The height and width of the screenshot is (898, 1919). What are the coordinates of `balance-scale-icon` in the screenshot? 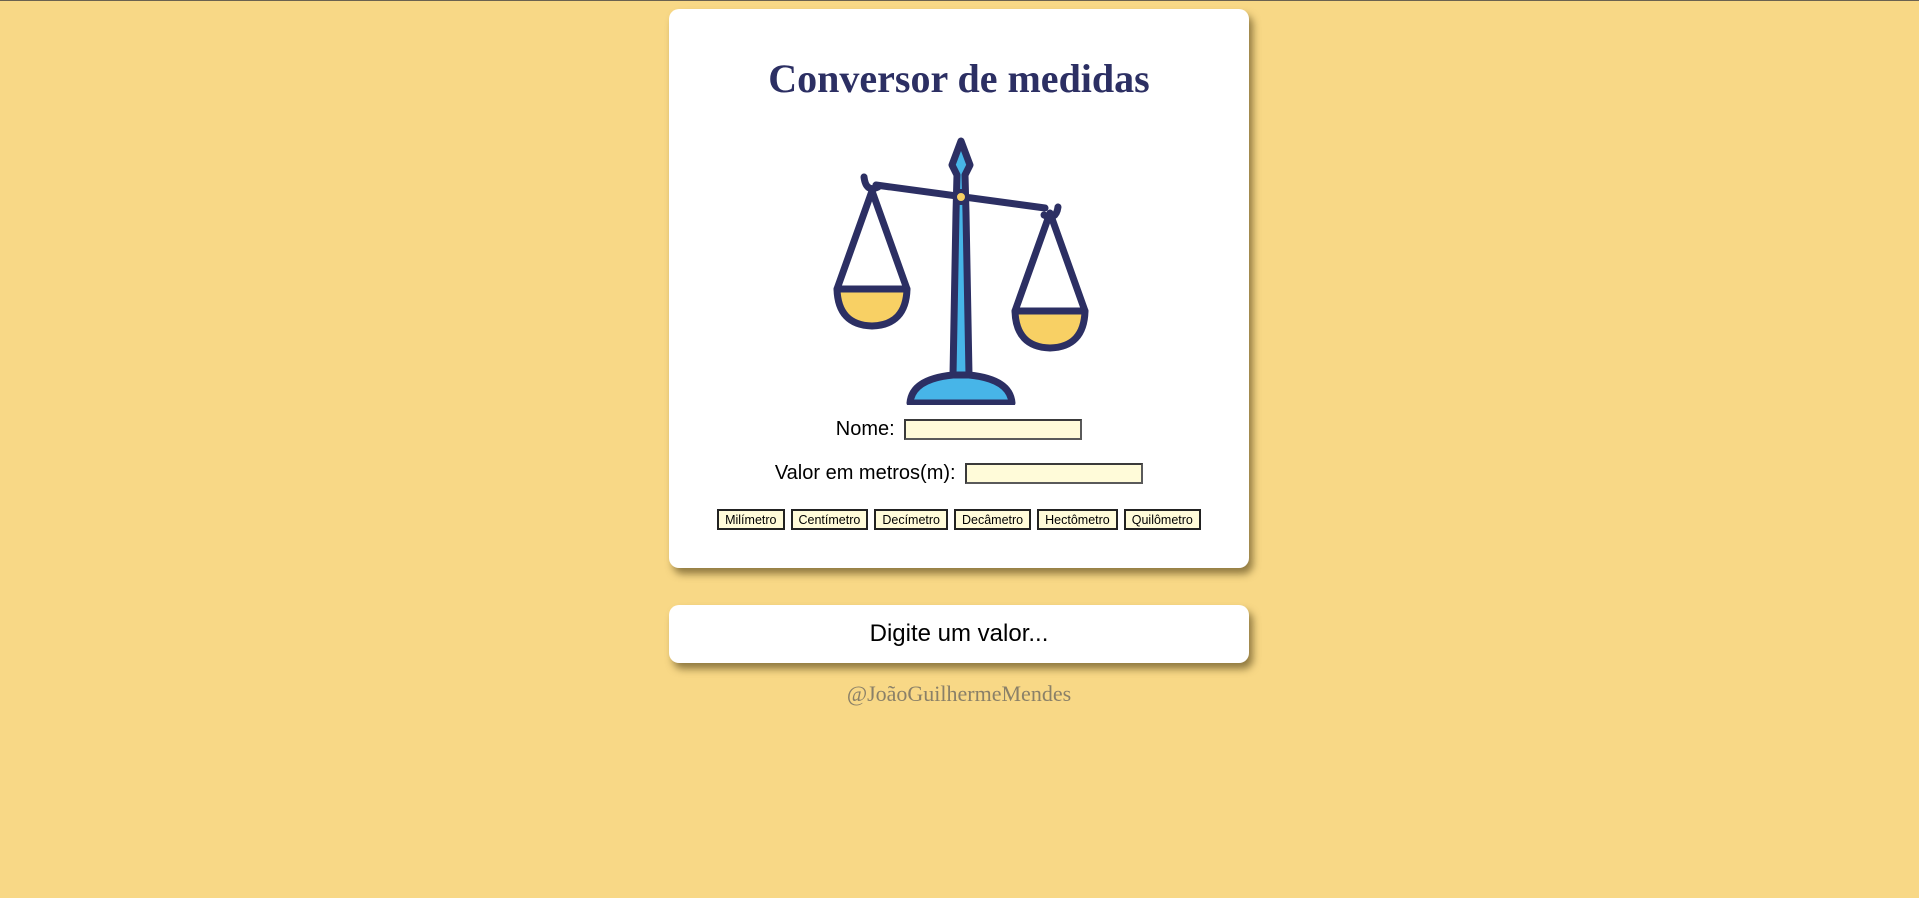 It's located at (961, 271).